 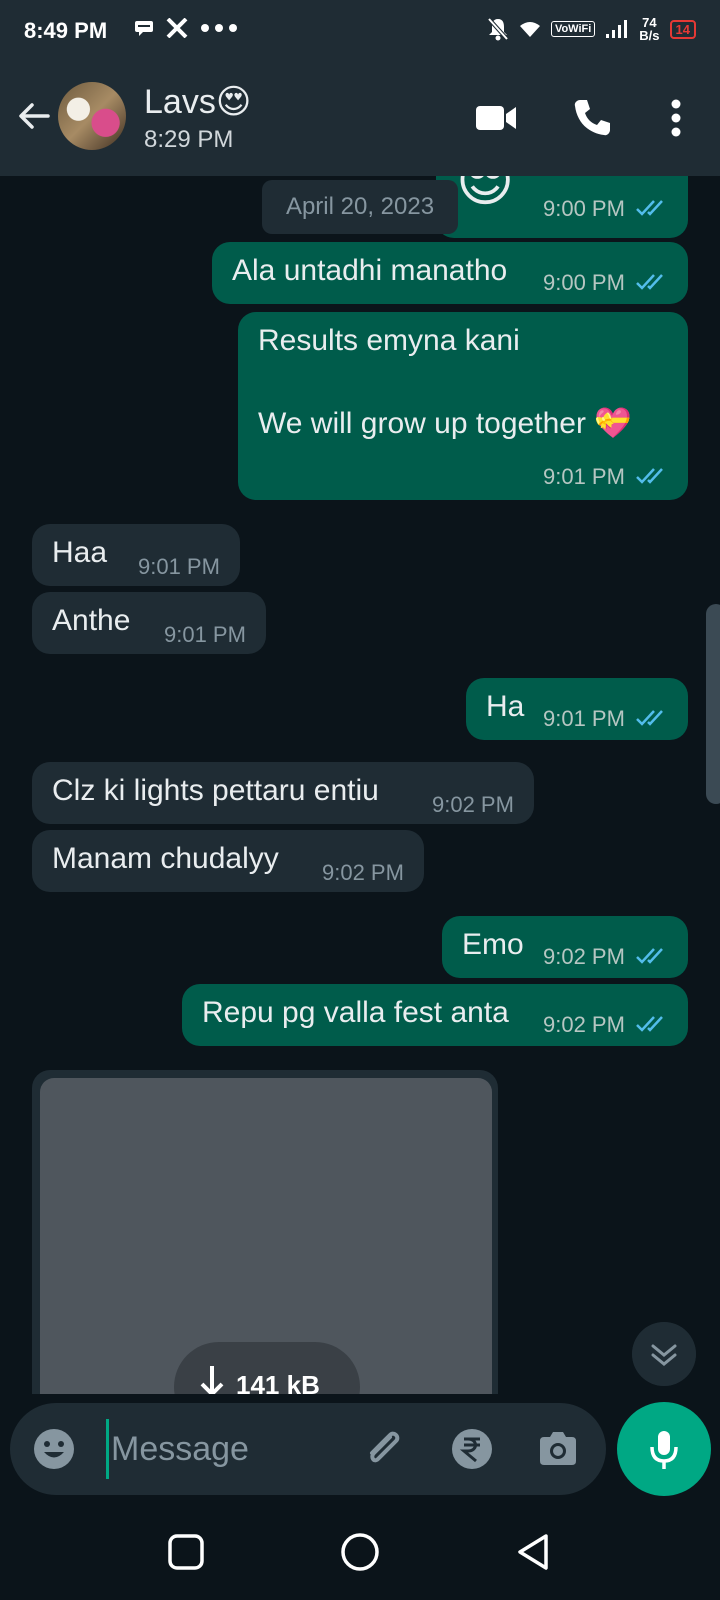 What do you see at coordinates (472, 1449) in the screenshot?
I see `rupee-payment-icon` at bounding box center [472, 1449].